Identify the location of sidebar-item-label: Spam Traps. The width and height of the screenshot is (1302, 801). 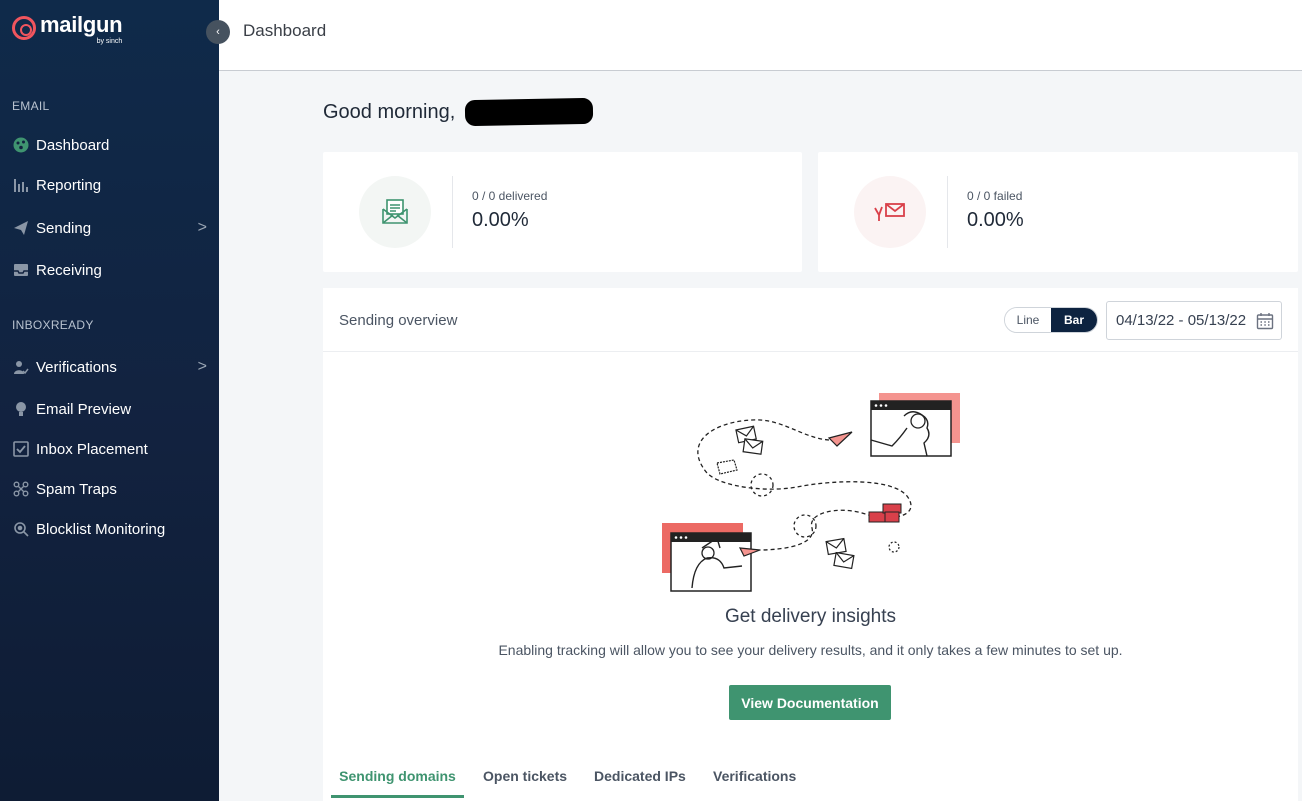
(76, 489).